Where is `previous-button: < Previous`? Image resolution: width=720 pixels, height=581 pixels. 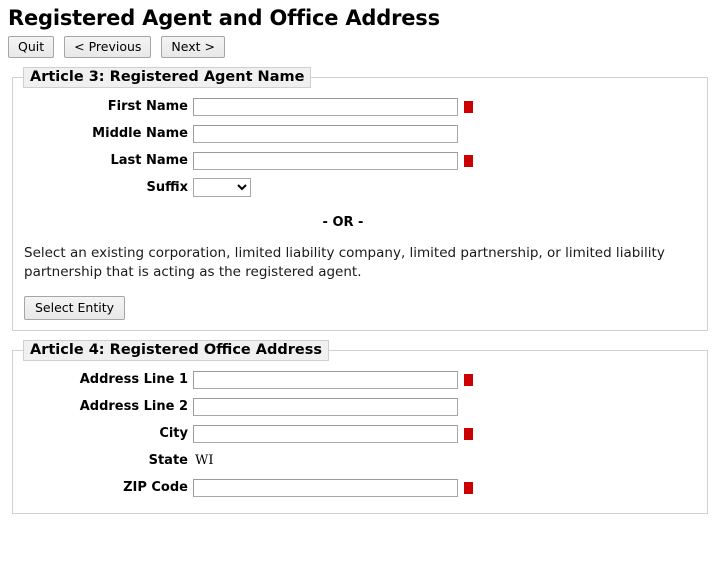
previous-button: < Previous is located at coordinates (108, 47).